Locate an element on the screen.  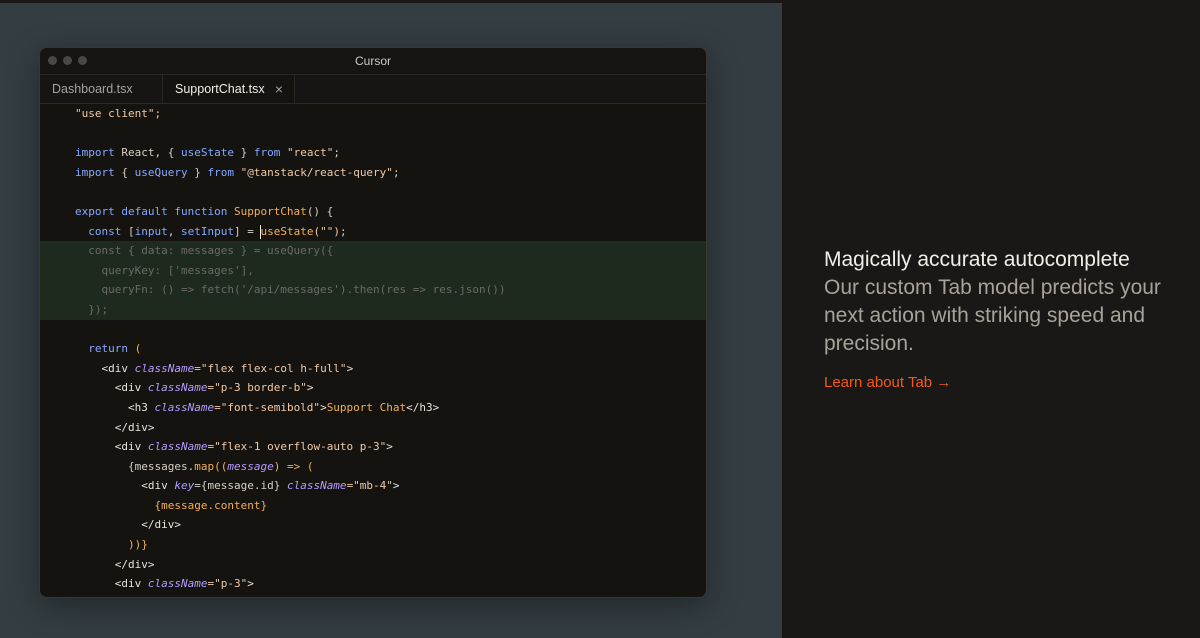
learn-about-tab-link: Learn about Tab → is located at coordinates (887, 382).